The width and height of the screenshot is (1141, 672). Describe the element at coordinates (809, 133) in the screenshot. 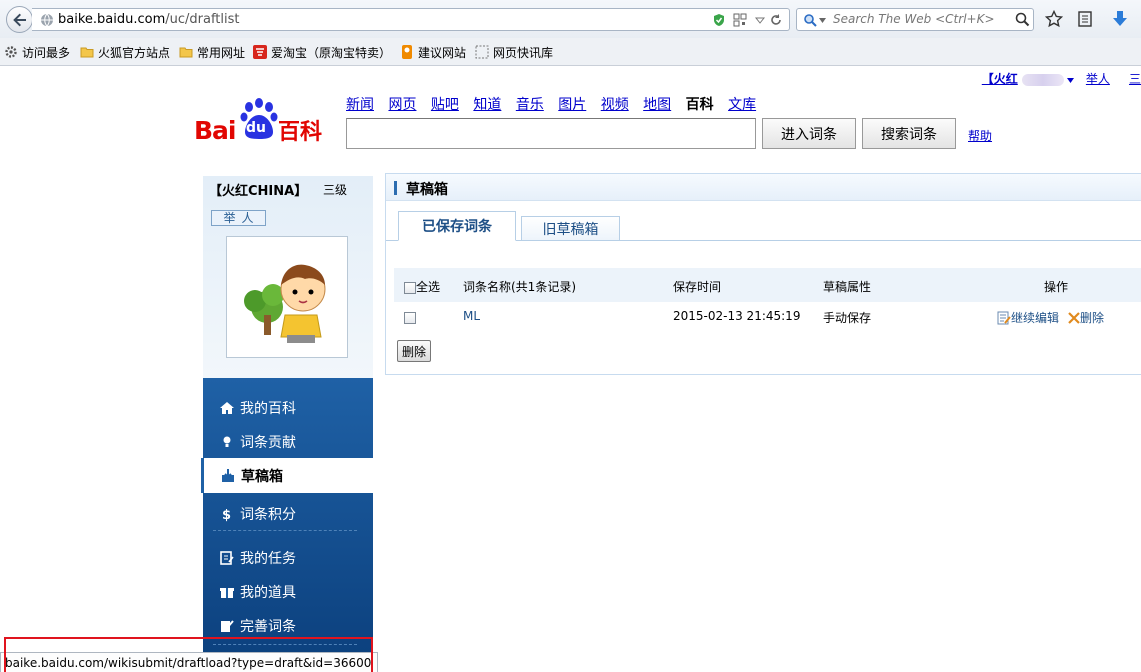

I see `enter-entry-button: 进入词条` at that location.